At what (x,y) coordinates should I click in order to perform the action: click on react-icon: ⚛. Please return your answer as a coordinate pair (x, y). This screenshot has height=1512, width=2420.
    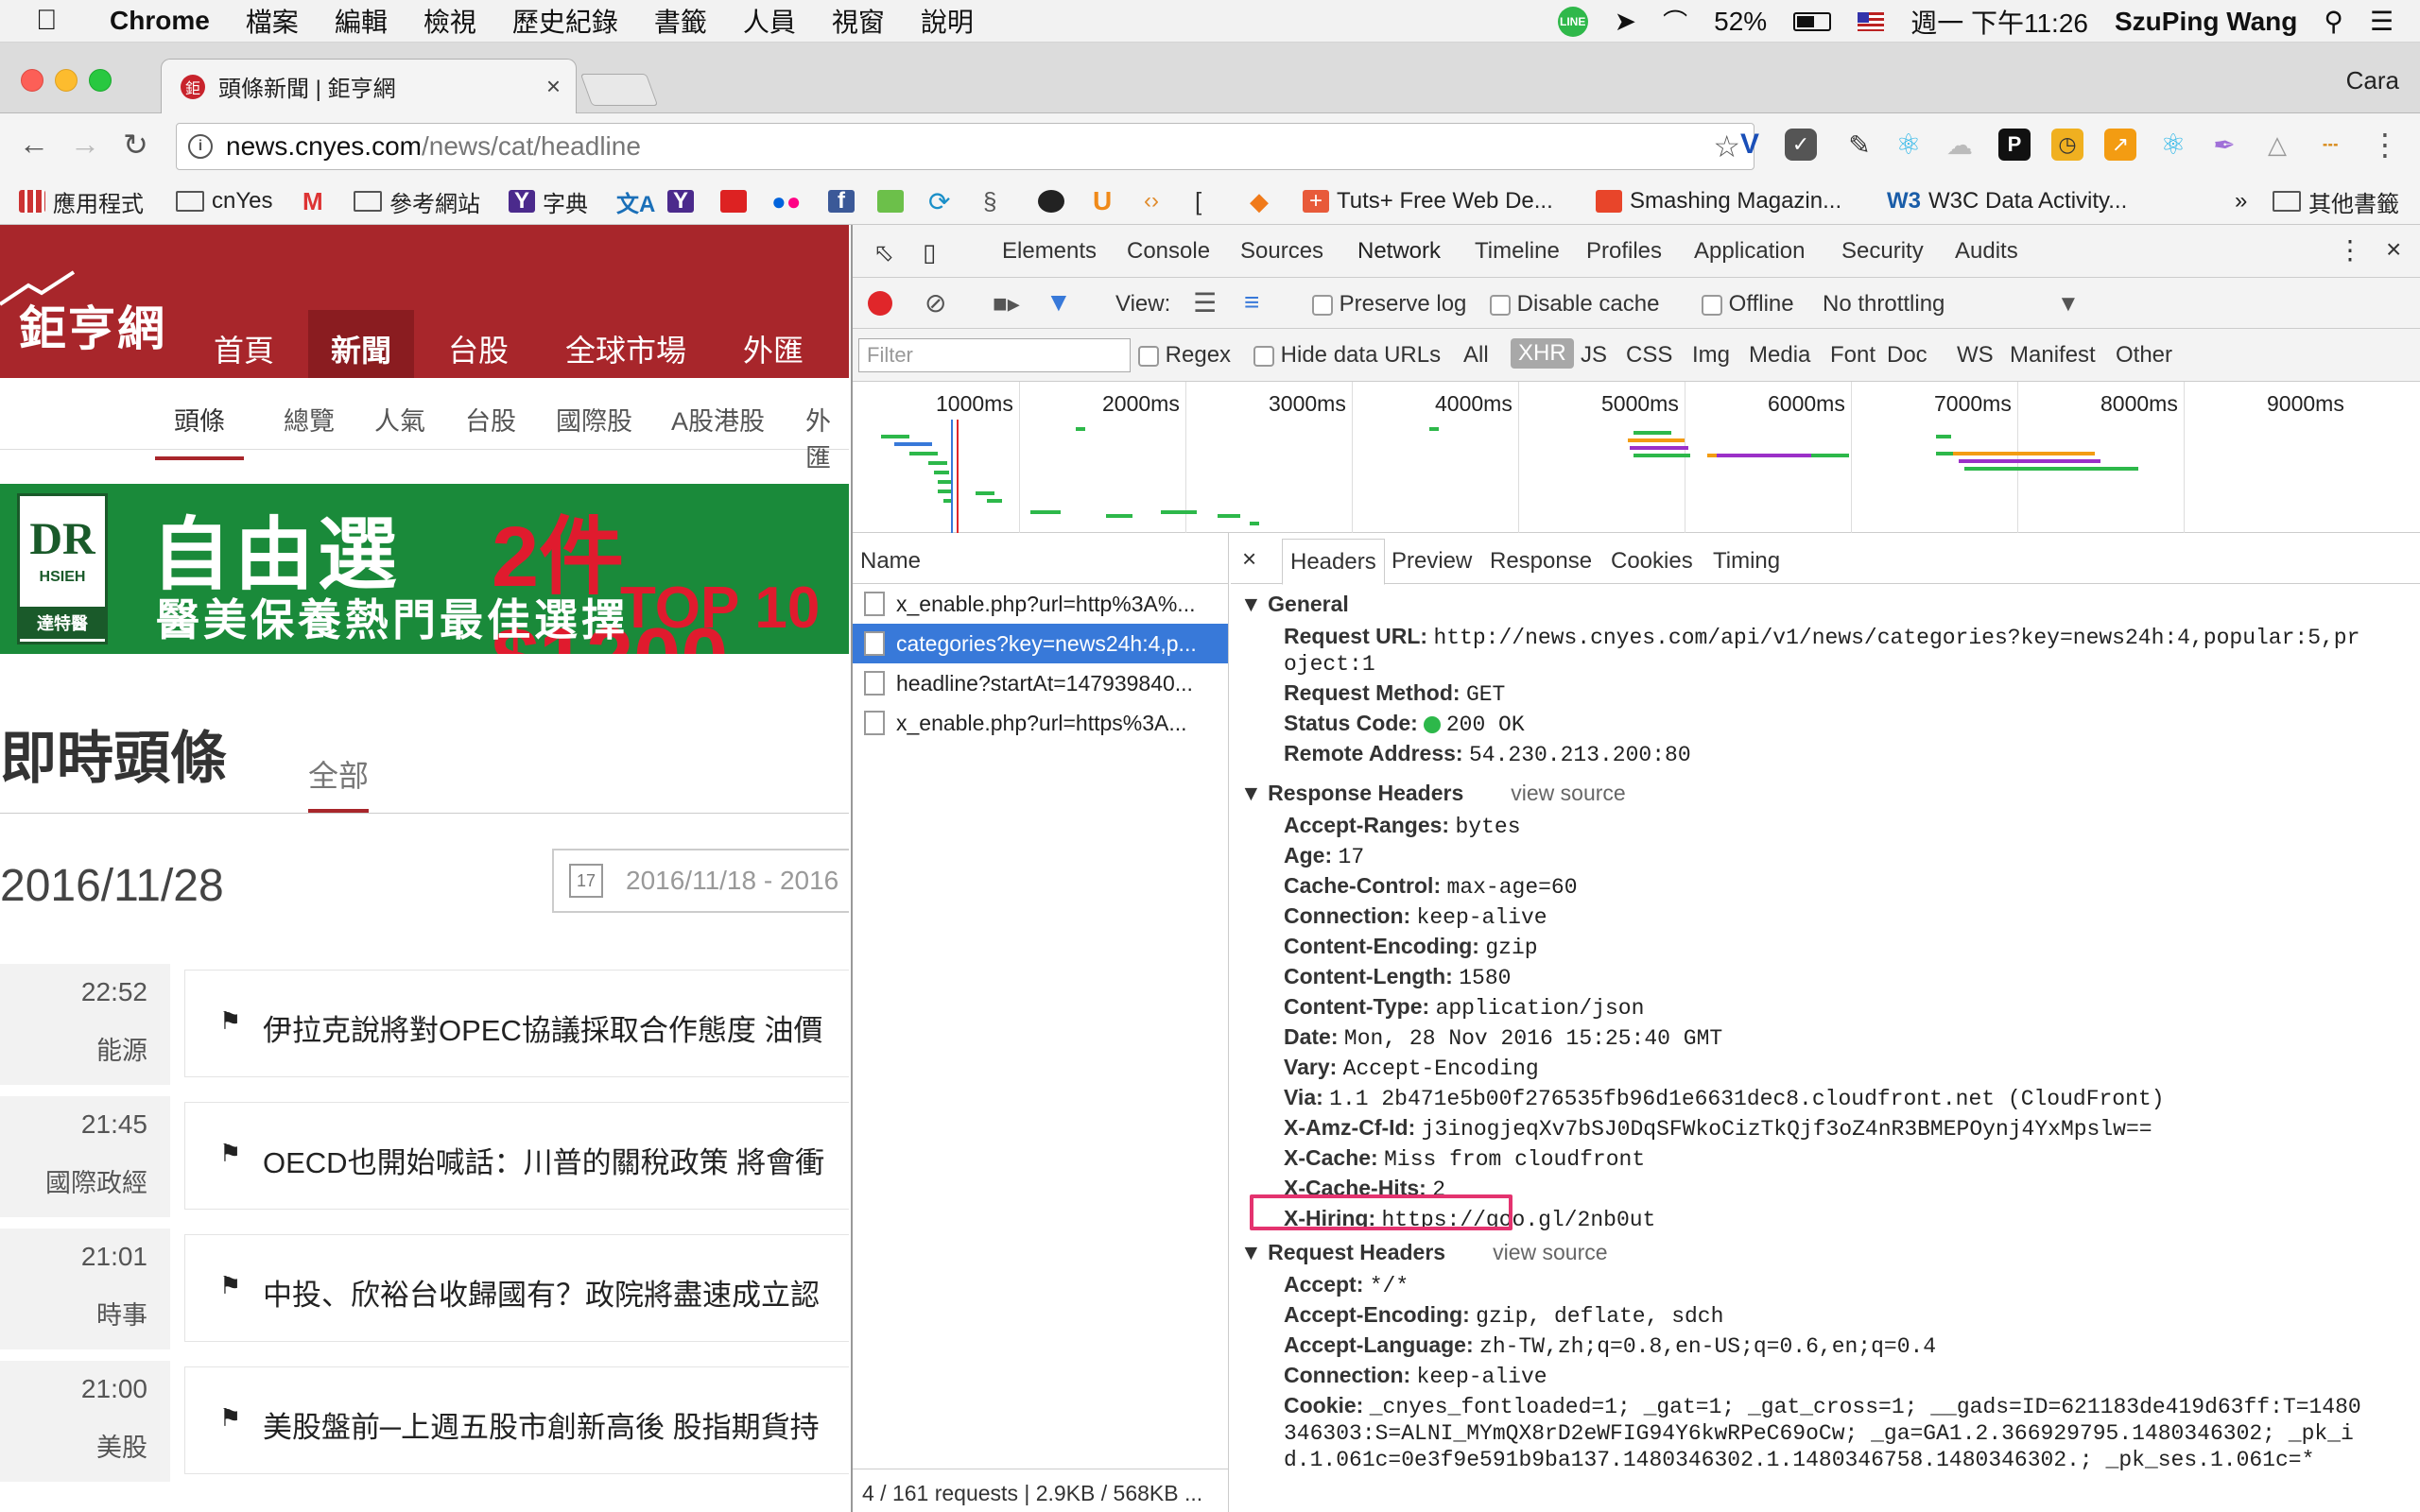
    Looking at the image, I should click on (2173, 145).